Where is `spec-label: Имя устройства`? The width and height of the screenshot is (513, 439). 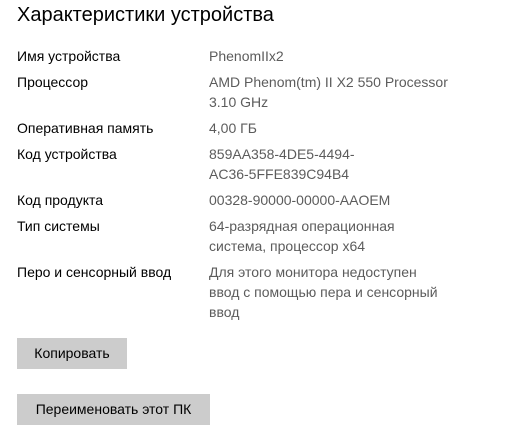
spec-label: Имя устройства is located at coordinates (69, 56).